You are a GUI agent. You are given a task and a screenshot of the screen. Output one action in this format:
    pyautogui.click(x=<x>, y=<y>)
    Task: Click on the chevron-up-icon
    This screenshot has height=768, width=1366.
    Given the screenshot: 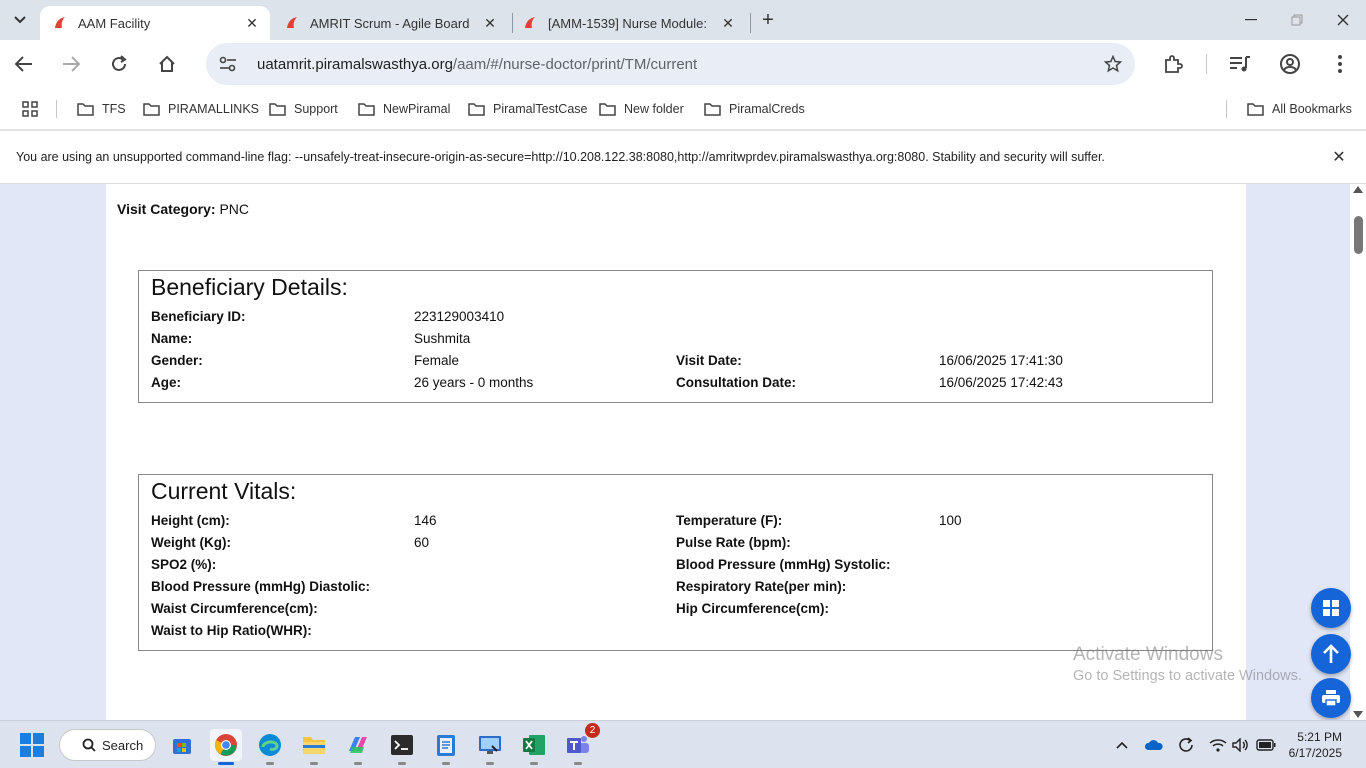 What is the action you would take?
    pyautogui.click(x=1122, y=745)
    